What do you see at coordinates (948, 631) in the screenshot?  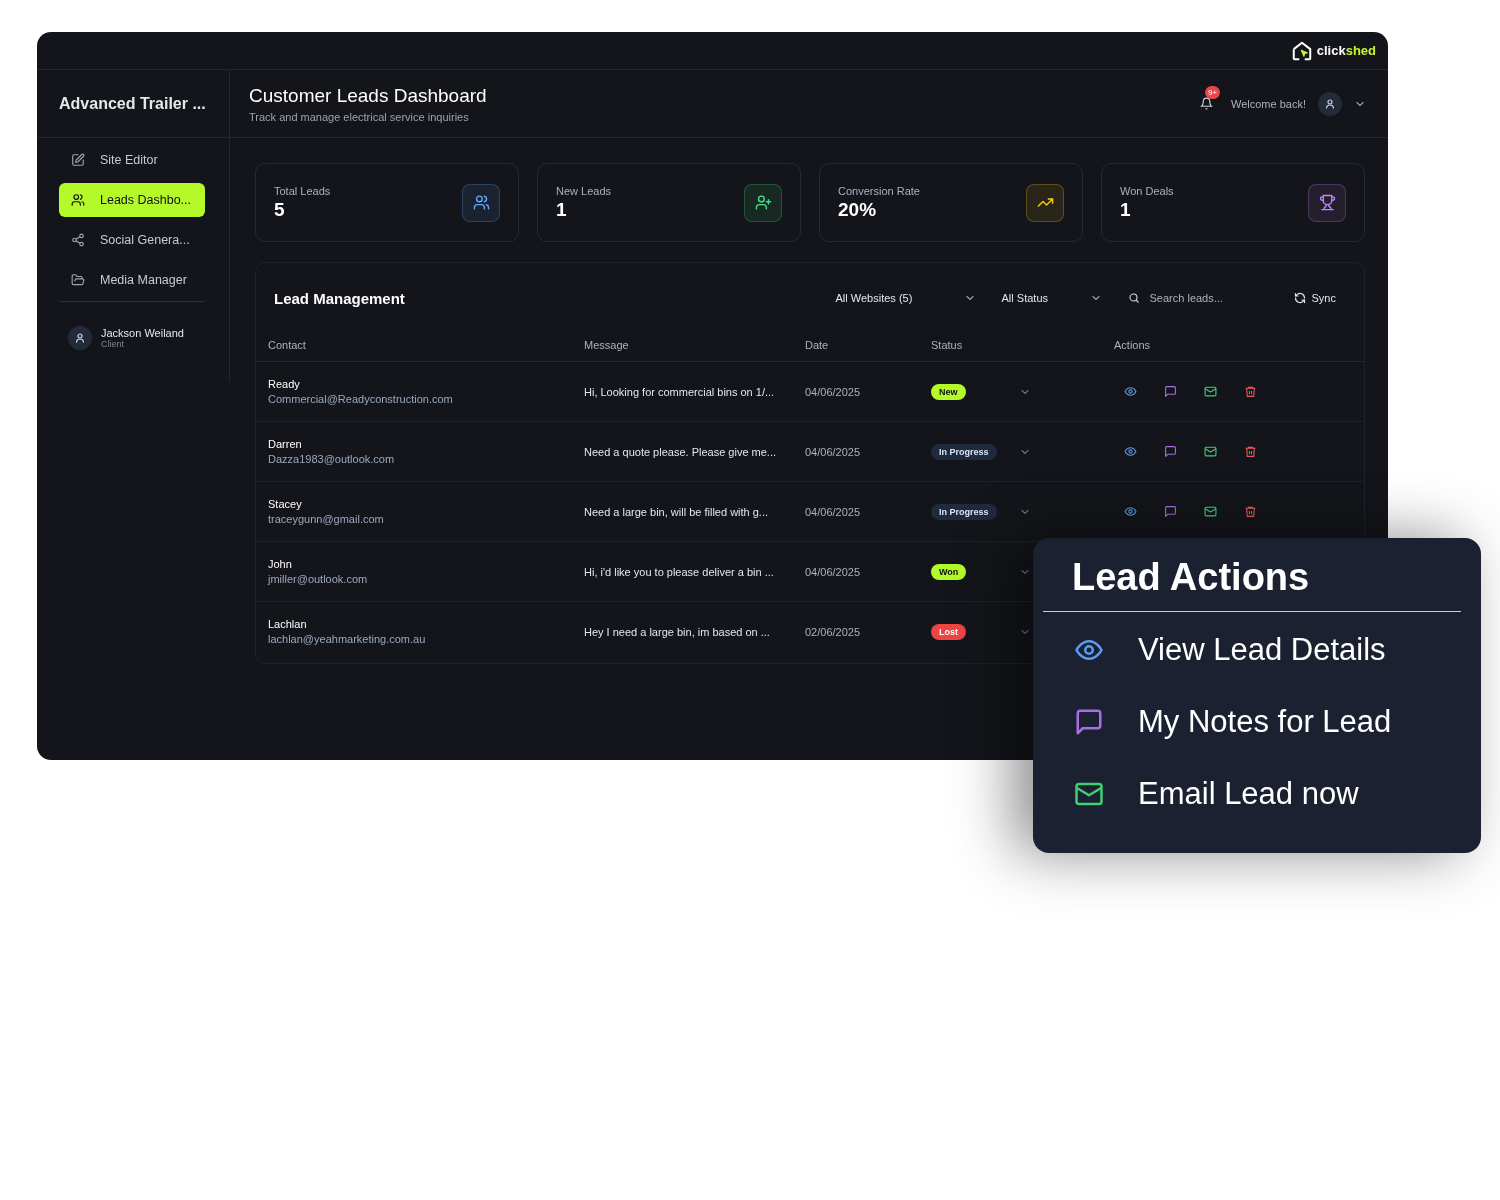 I see `status-badge: Lost` at bounding box center [948, 631].